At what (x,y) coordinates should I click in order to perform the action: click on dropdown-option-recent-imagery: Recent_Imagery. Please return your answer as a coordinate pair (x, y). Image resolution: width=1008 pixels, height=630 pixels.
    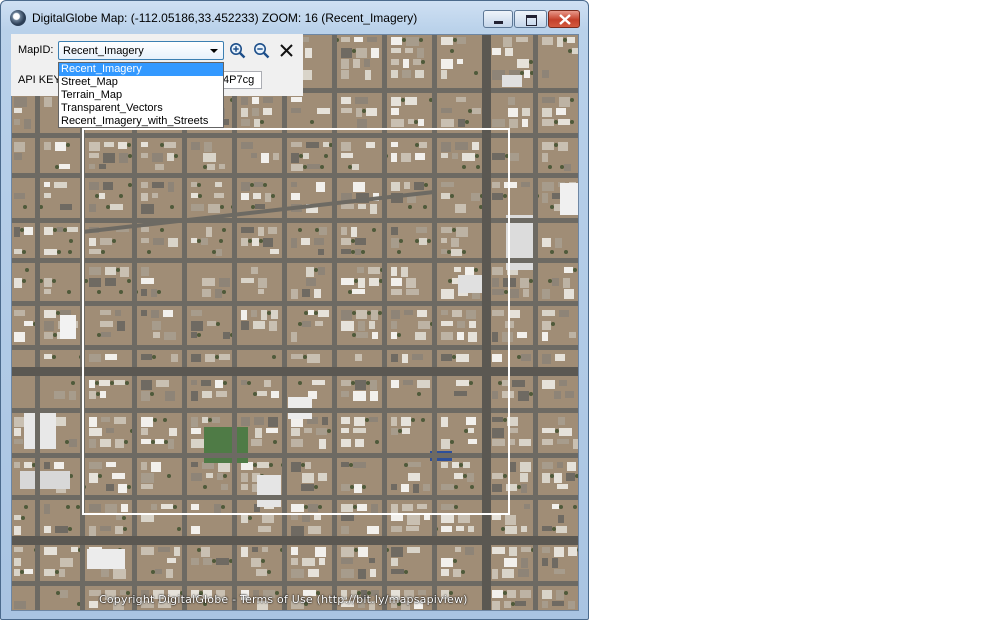
    Looking at the image, I should click on (141, 69).